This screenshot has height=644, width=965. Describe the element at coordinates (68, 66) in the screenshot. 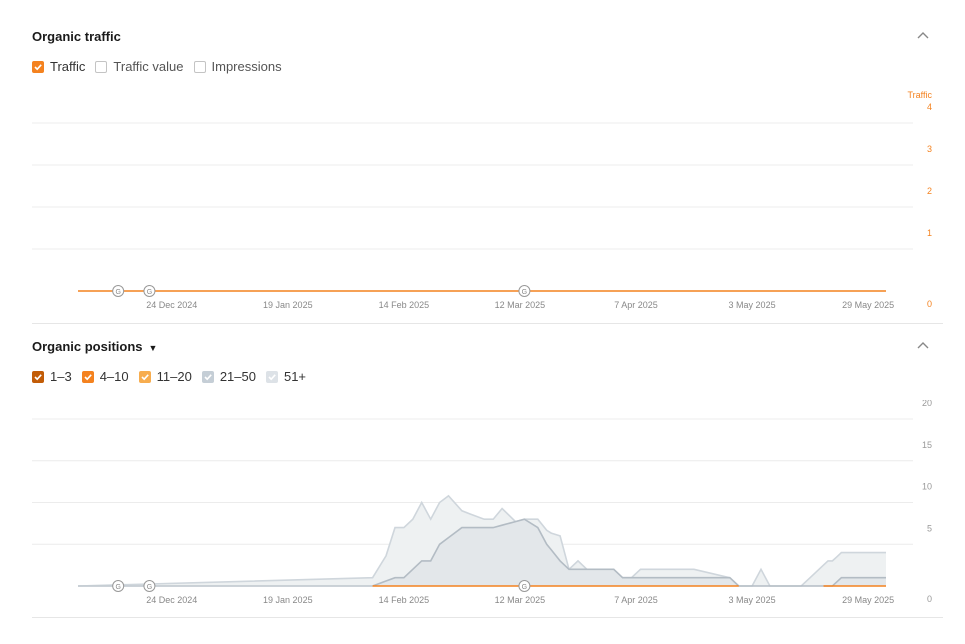

I see `traffic-checkbox-label: Traffic` at that location.